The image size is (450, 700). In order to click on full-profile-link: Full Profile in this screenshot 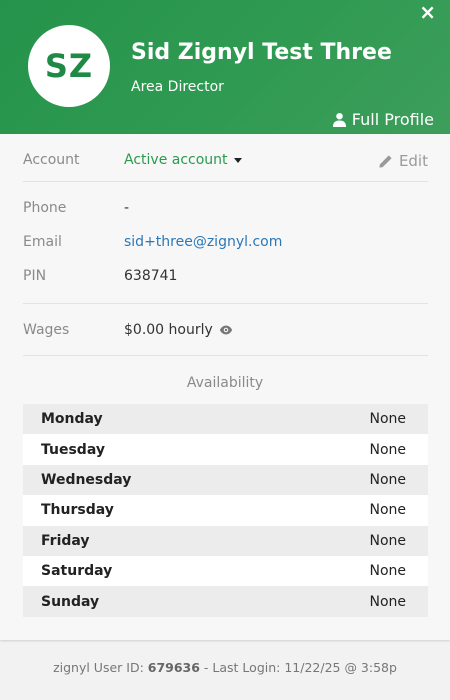, I will do `click(383, 119)`.